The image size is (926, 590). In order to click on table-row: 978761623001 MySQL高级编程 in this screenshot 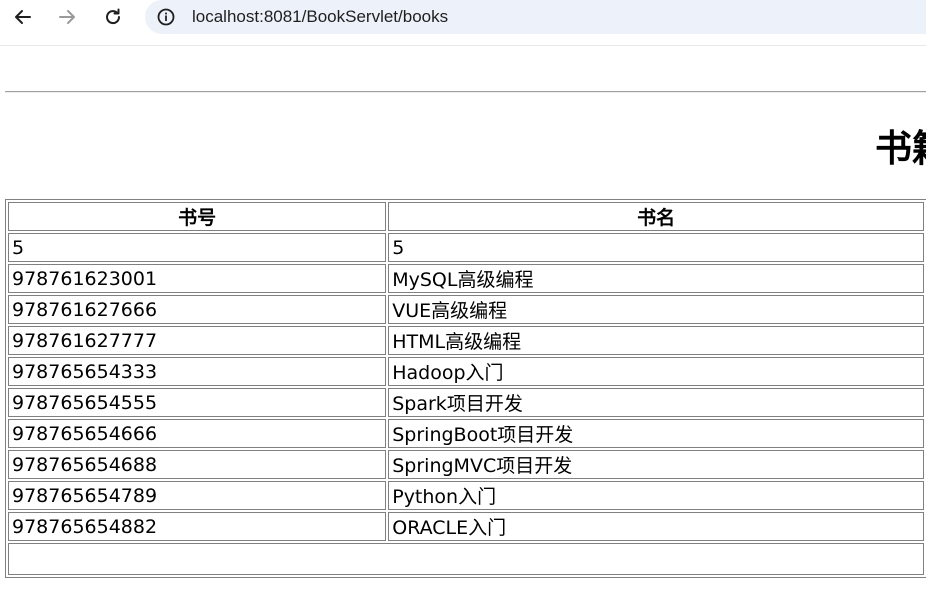, I will do `click(466, 278)`.